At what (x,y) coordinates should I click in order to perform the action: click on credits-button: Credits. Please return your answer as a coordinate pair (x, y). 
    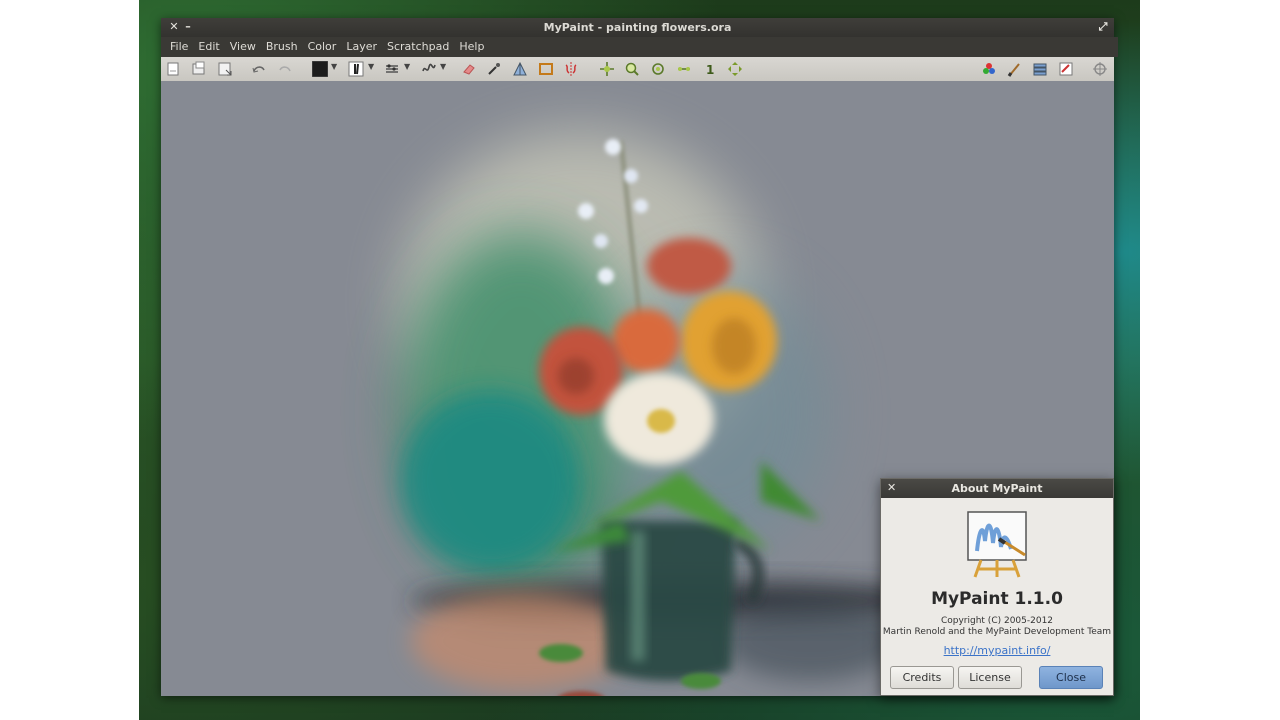
    Looking at the image, I should click on (922, 677).